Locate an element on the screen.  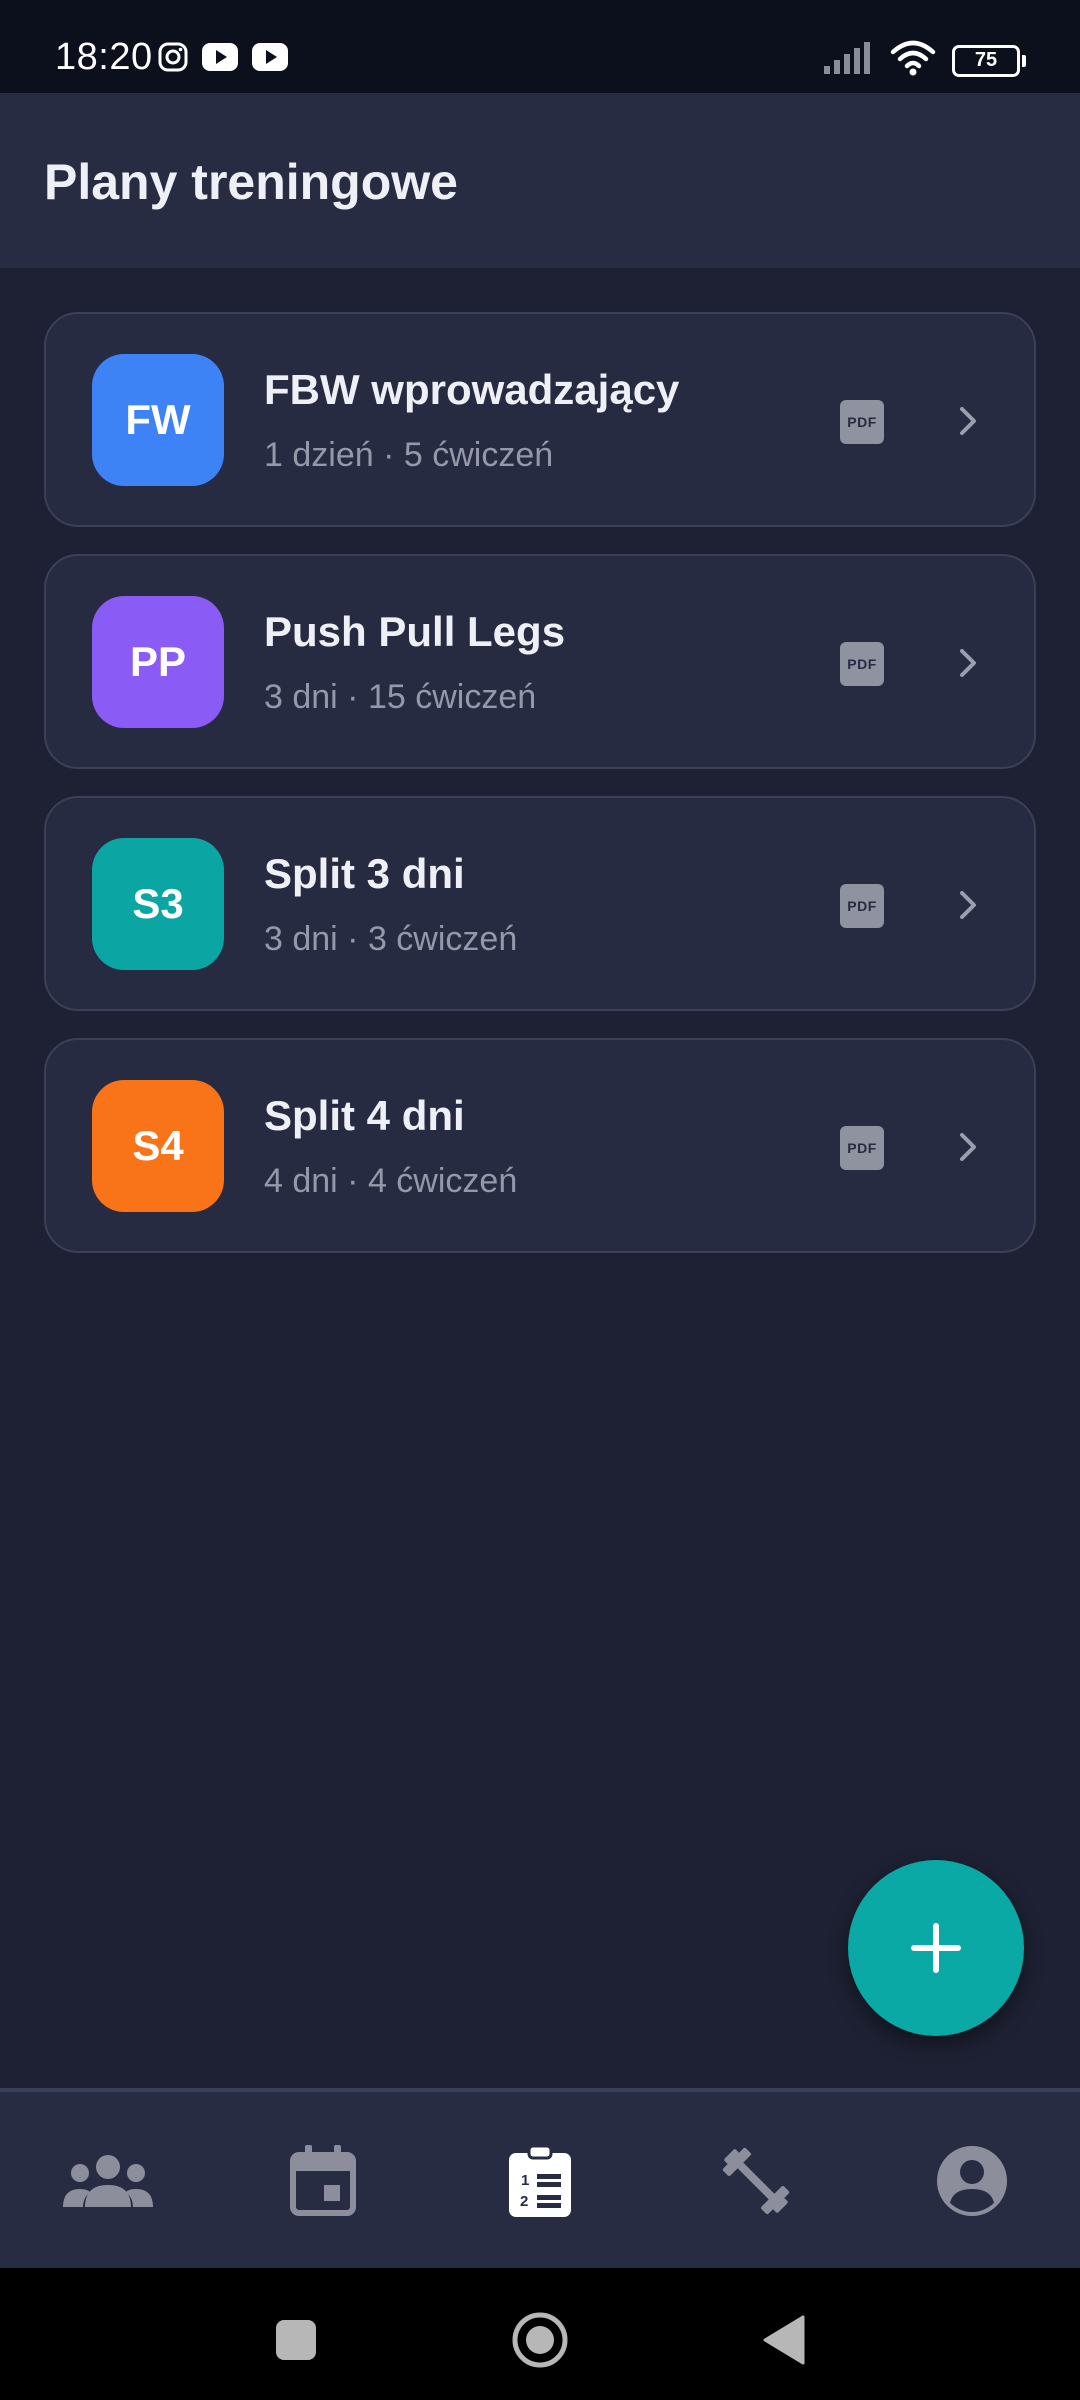
add-plan-button is located at coordinates (936, 1948).